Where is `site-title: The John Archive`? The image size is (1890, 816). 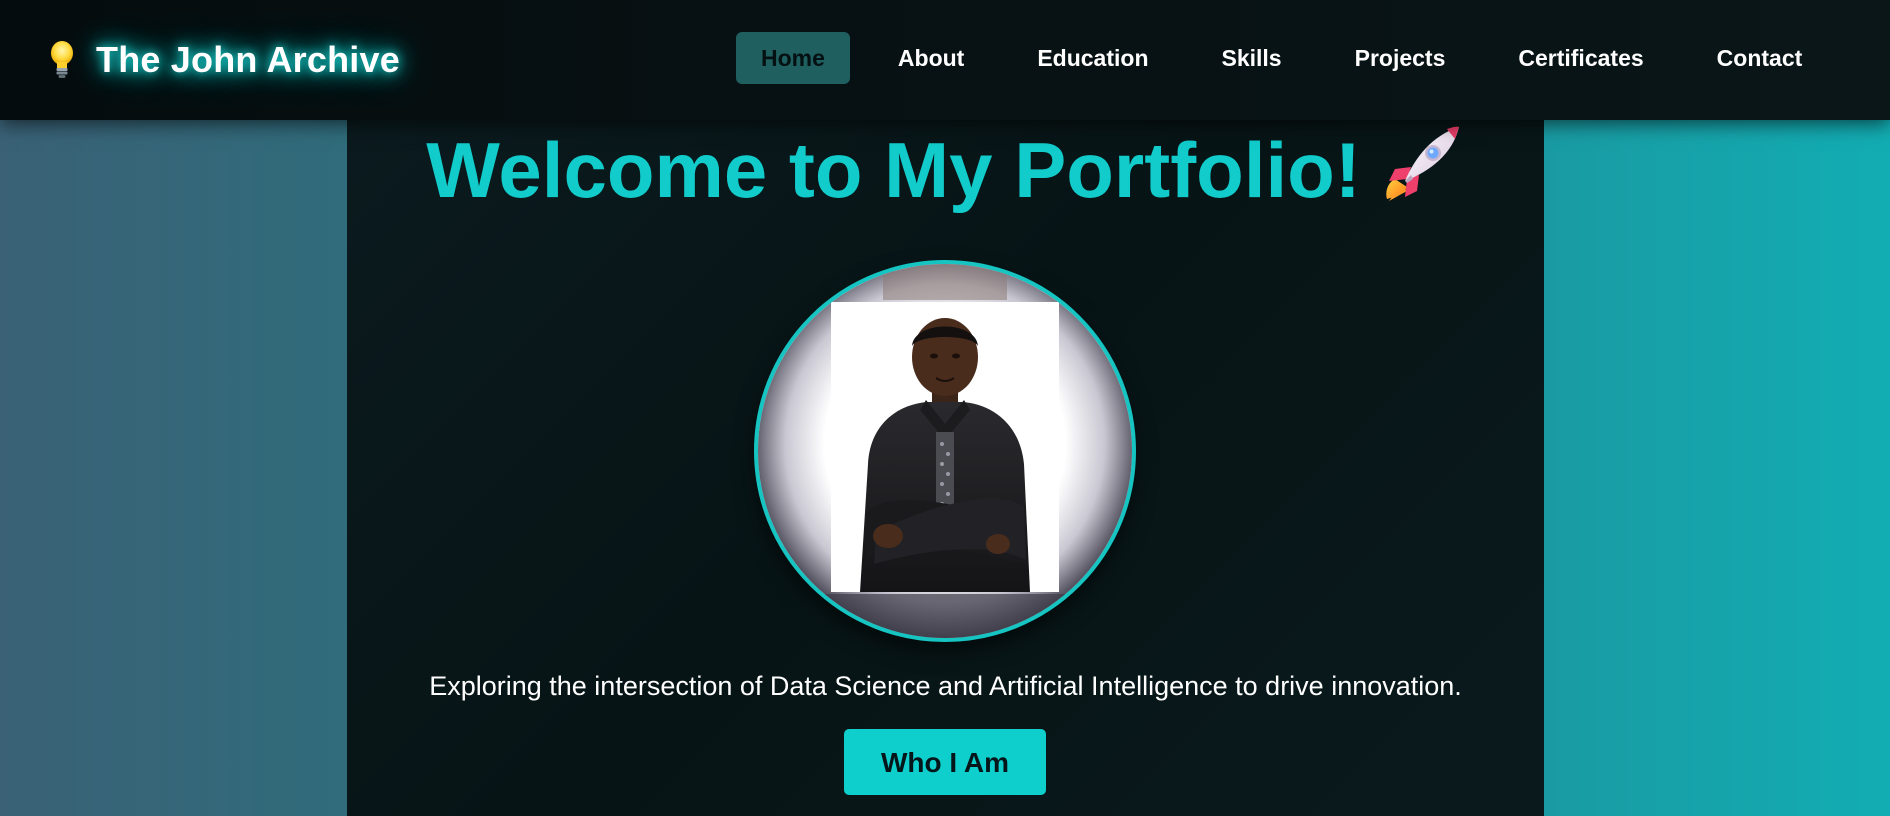 site-title: The John Archive is located at coordinates (248, 59).